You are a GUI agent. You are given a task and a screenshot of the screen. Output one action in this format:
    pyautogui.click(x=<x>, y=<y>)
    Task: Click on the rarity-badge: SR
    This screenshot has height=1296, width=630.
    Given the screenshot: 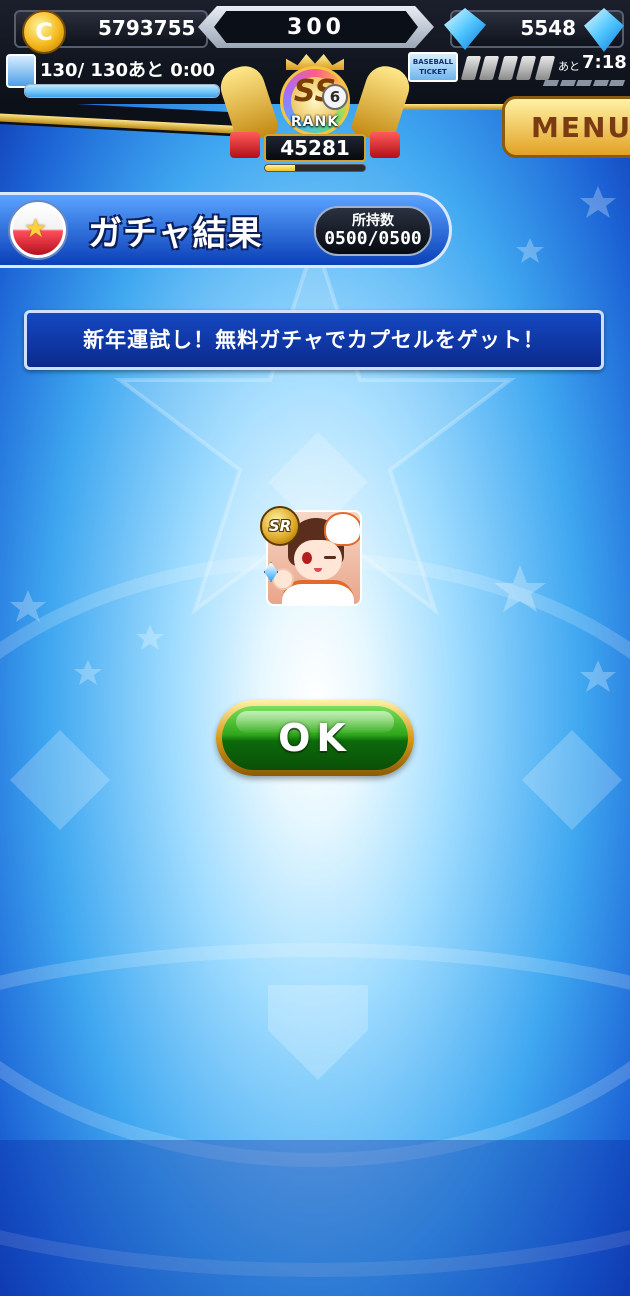 What is the action you would take?
    pyautogui.click(x=280, y=526)
    